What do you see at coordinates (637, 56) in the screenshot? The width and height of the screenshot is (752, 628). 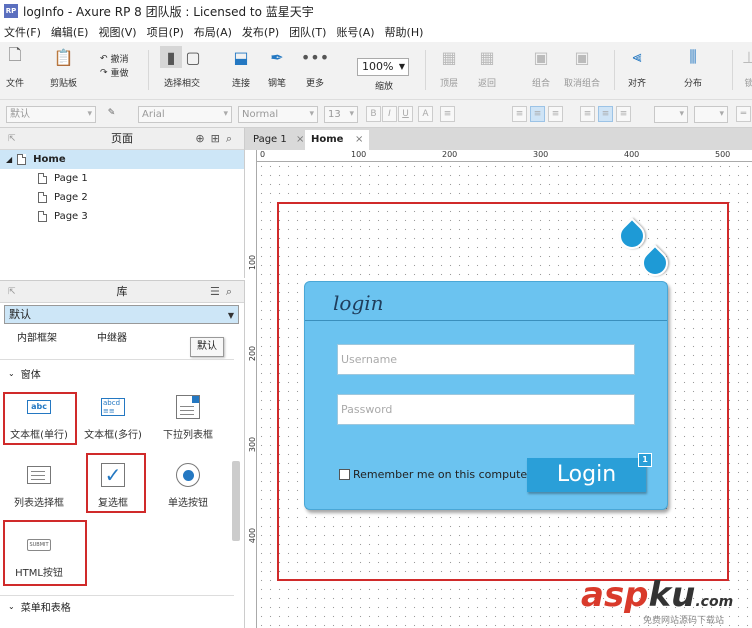 I see `align-left-icon: ⫷` at bounding box center [637, 56].